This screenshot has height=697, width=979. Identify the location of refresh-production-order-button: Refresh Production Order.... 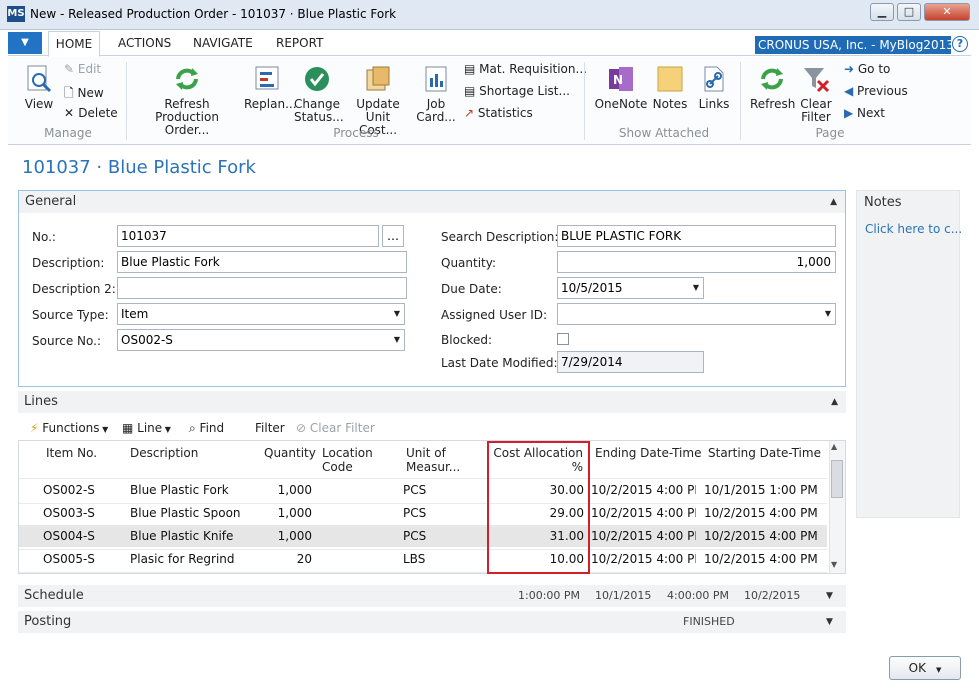
(187, 100).